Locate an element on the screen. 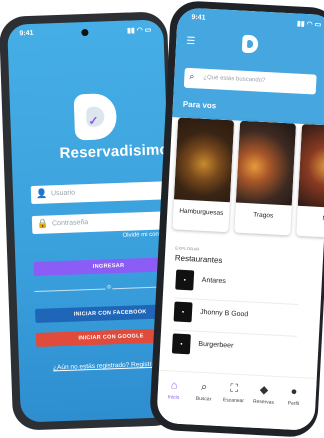  restaurant-name: Antares is located at coordinates (214, 281).